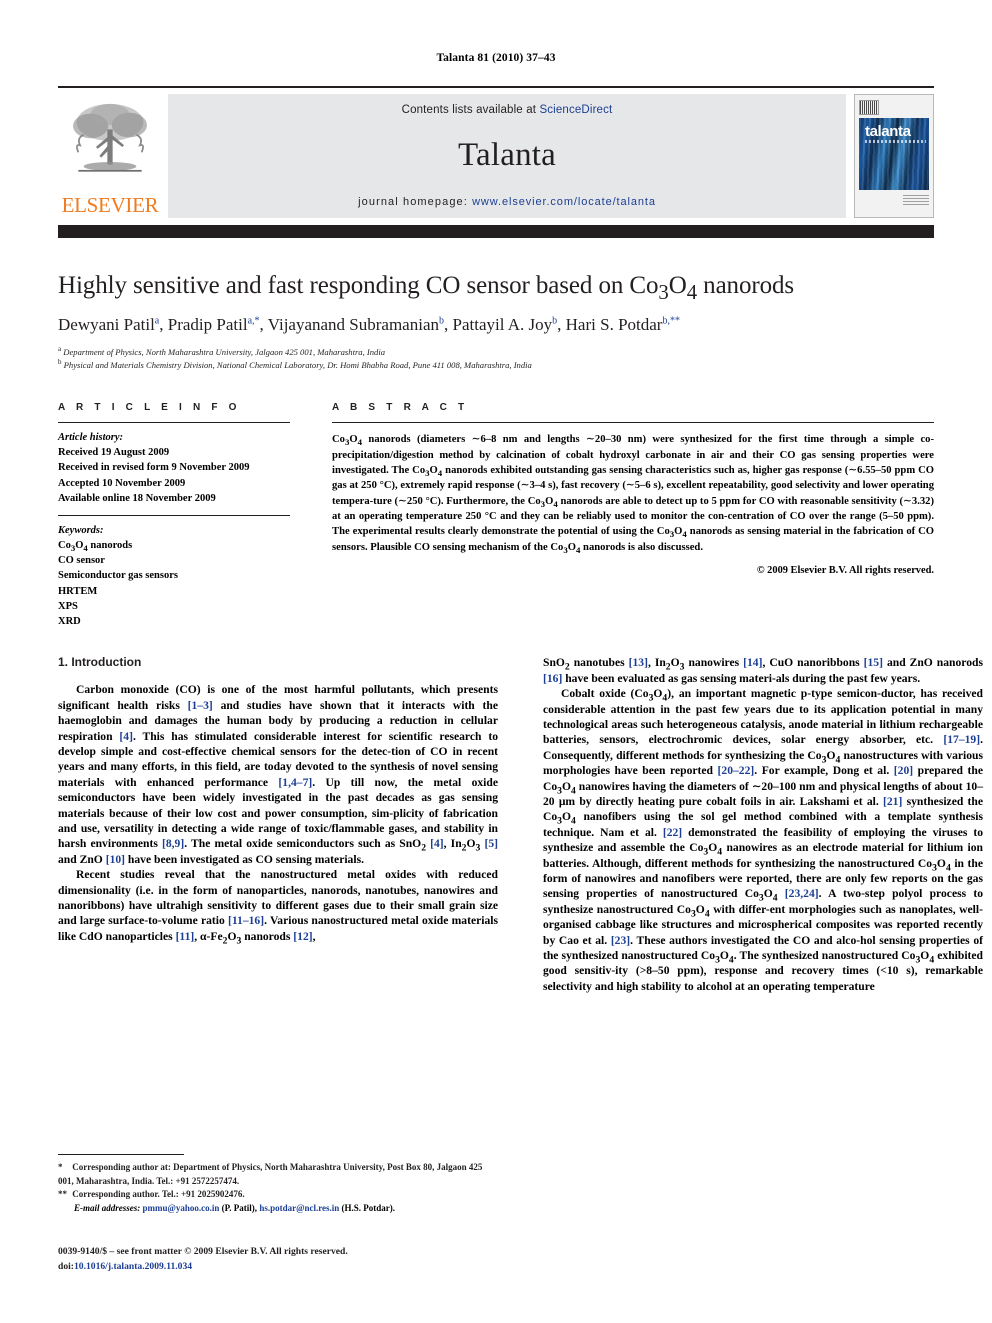  Describe the element at coordinates (575, 110) in the screenshot. I see `sciencedirect-link: ScienceDirect` at that location.